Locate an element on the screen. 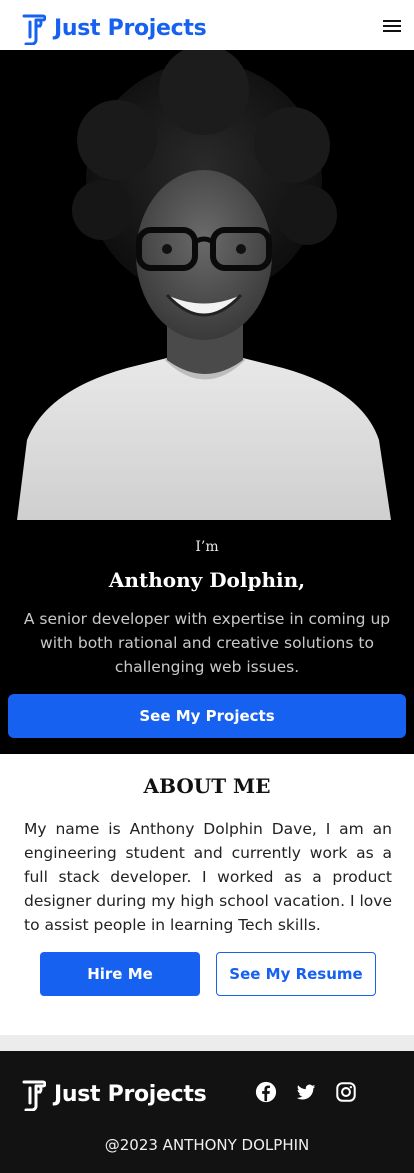  menu-button is located at coordinates (394, 26).